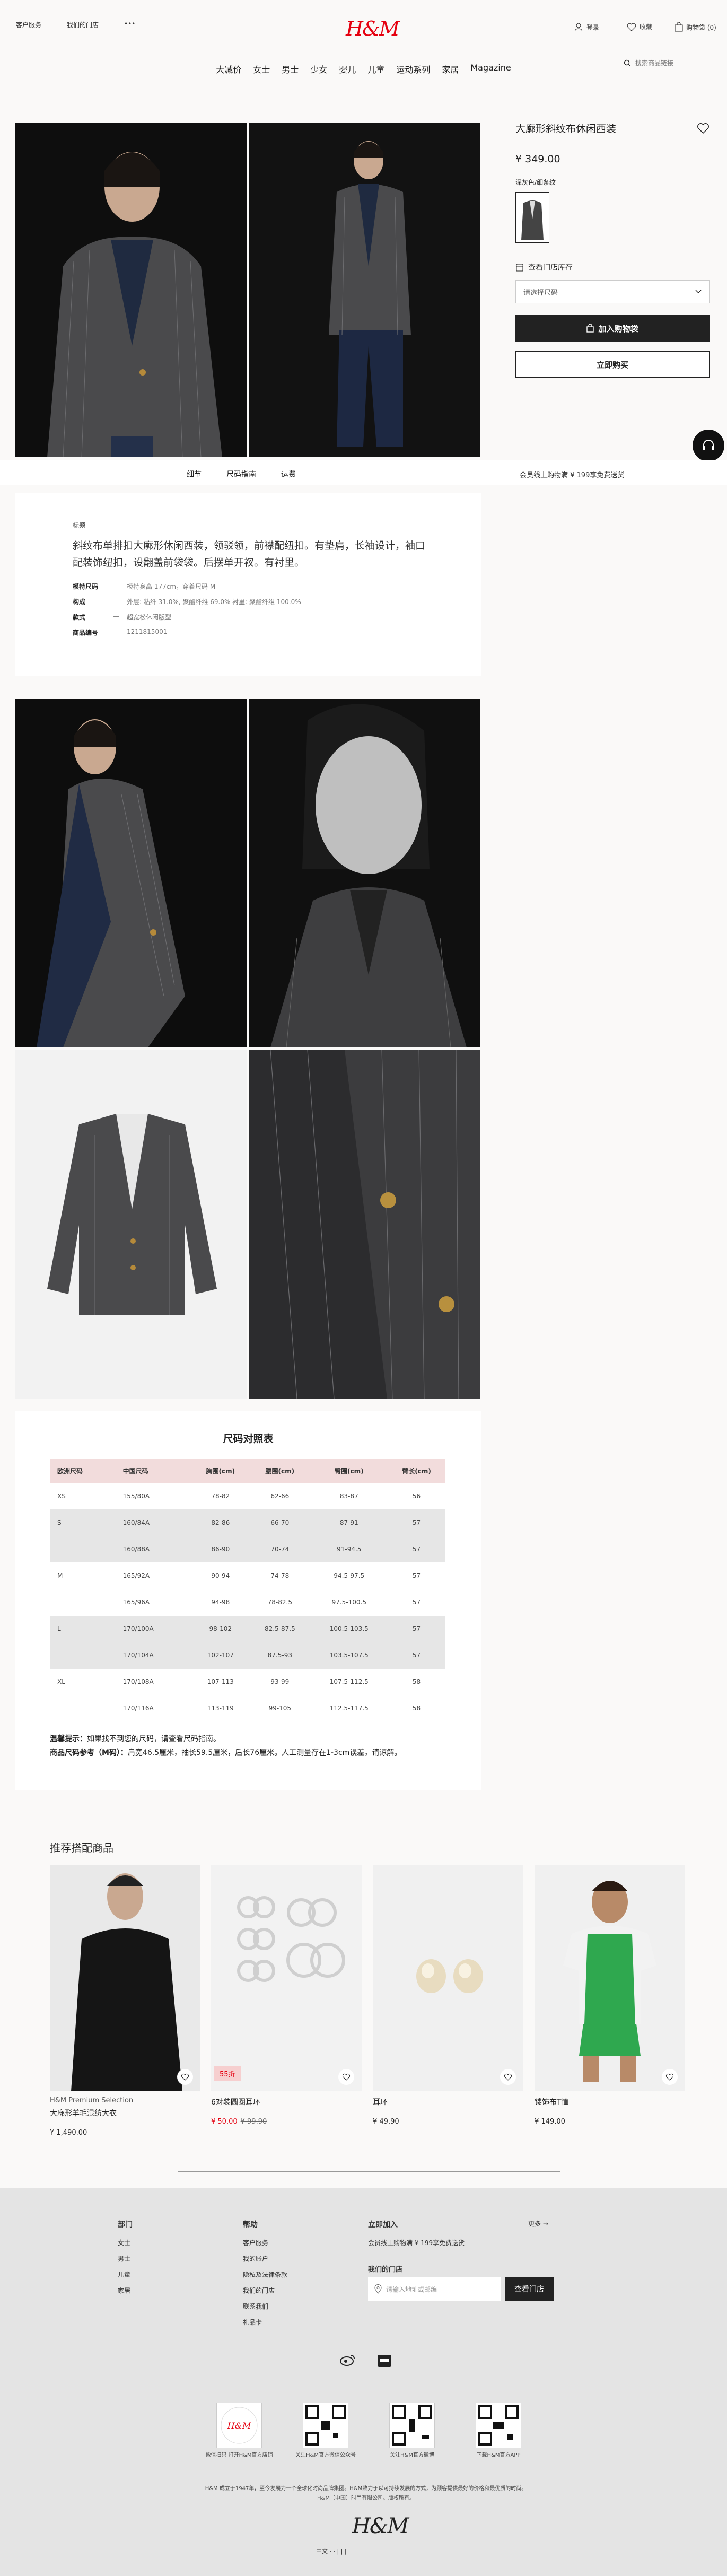 This screenshot has width=727, height=2576. Describe the element at coordinates (136, 1602) in the screenshot. I see `size-cell-cn: 165/96A` at that location.